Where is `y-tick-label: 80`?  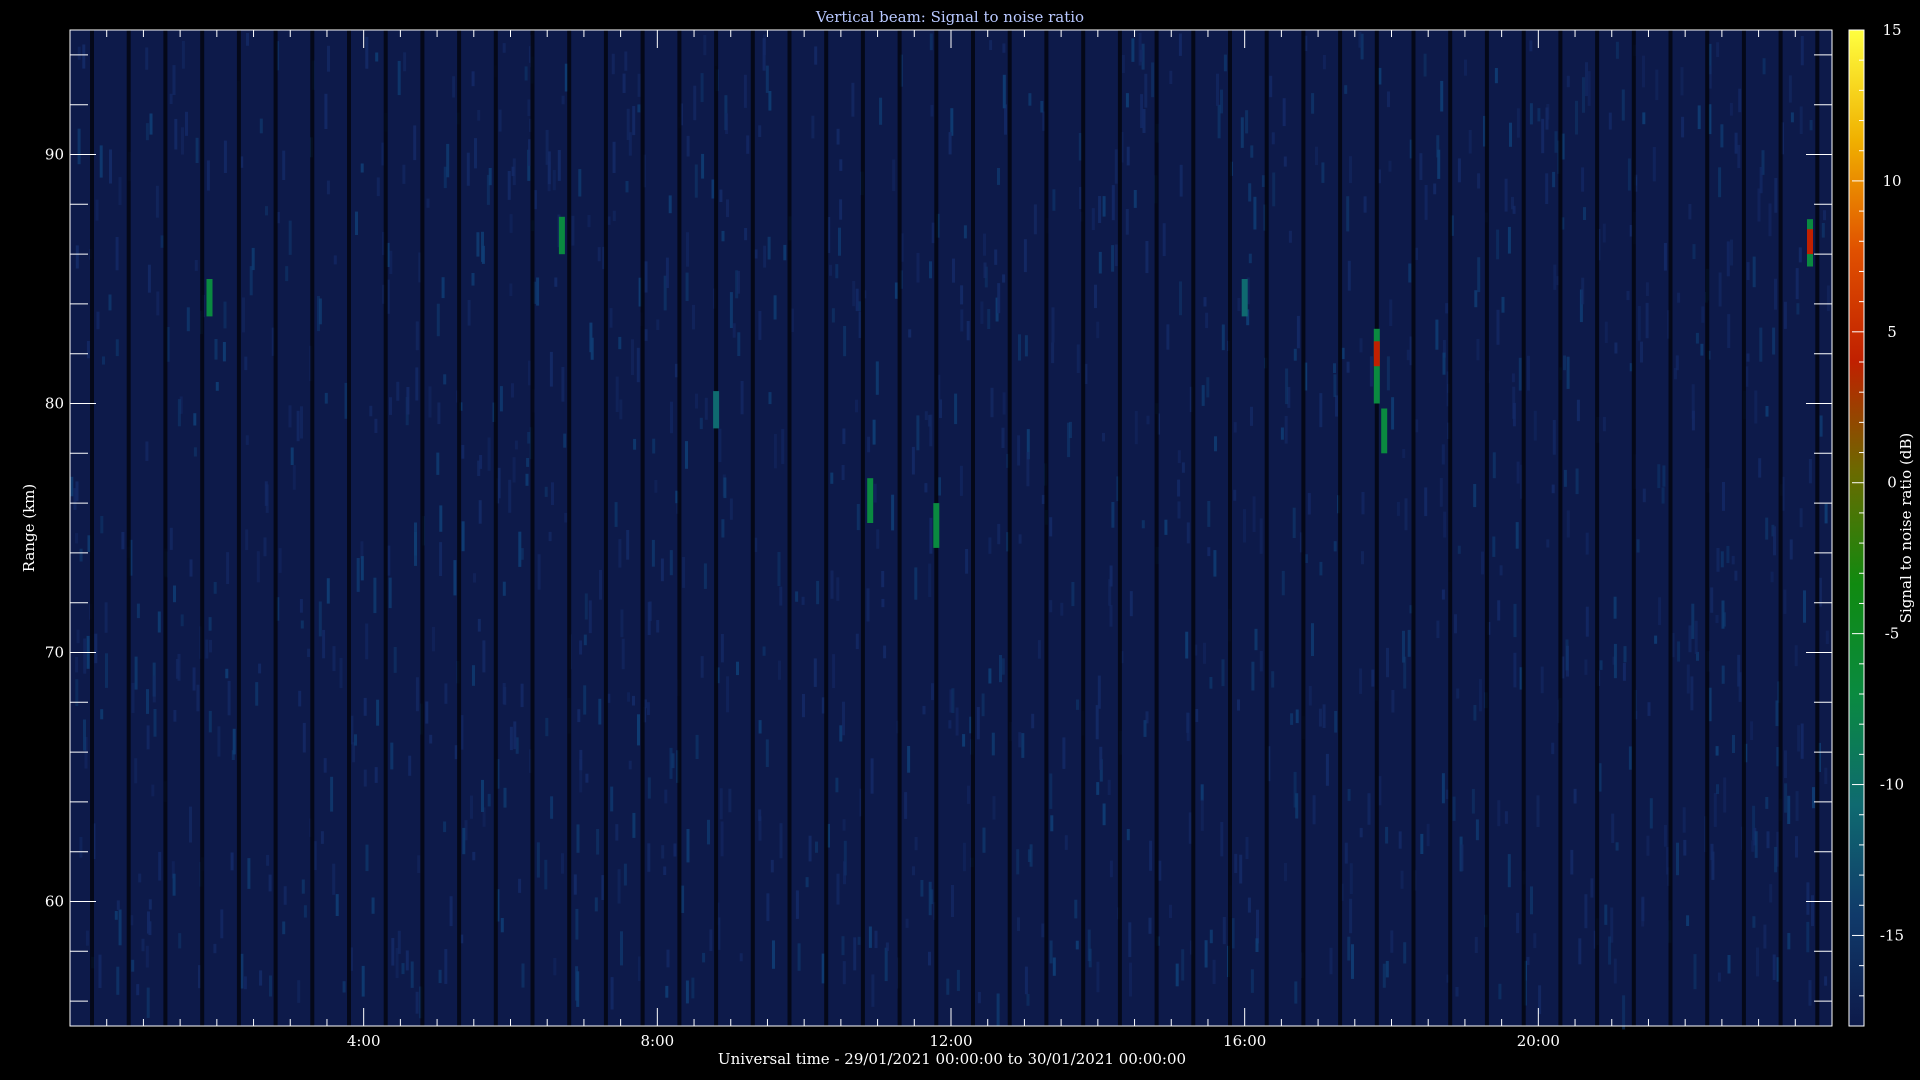
y-tick-label: 80 is located at coordinates (54, 404).